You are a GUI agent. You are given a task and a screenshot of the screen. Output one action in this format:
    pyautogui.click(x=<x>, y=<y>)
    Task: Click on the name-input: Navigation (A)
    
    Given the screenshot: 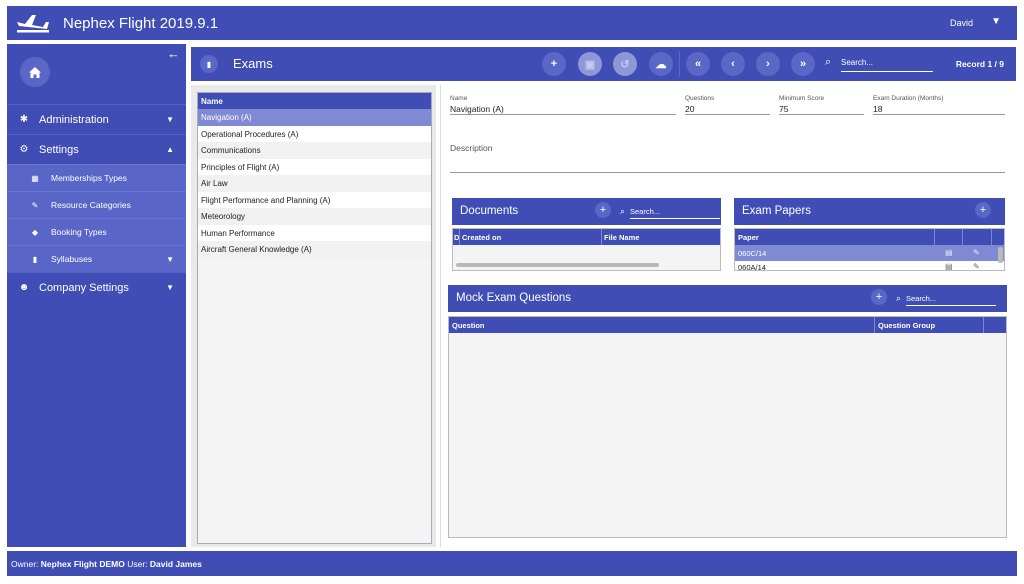 What is the action you would take?
    pyautogui.click(x=563, y=108)
    